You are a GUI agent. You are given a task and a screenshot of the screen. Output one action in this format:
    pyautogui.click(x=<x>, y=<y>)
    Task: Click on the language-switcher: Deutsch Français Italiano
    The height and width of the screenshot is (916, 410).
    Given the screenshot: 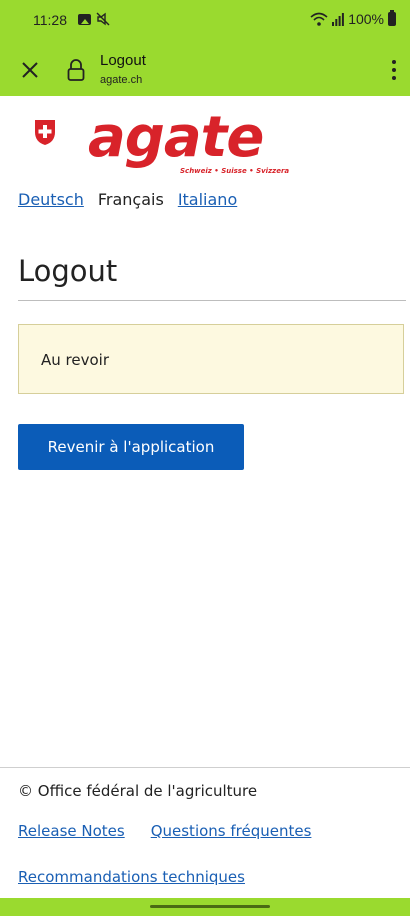 What is the action you would take?
    pyautogui.click(x=127, y=199)
    